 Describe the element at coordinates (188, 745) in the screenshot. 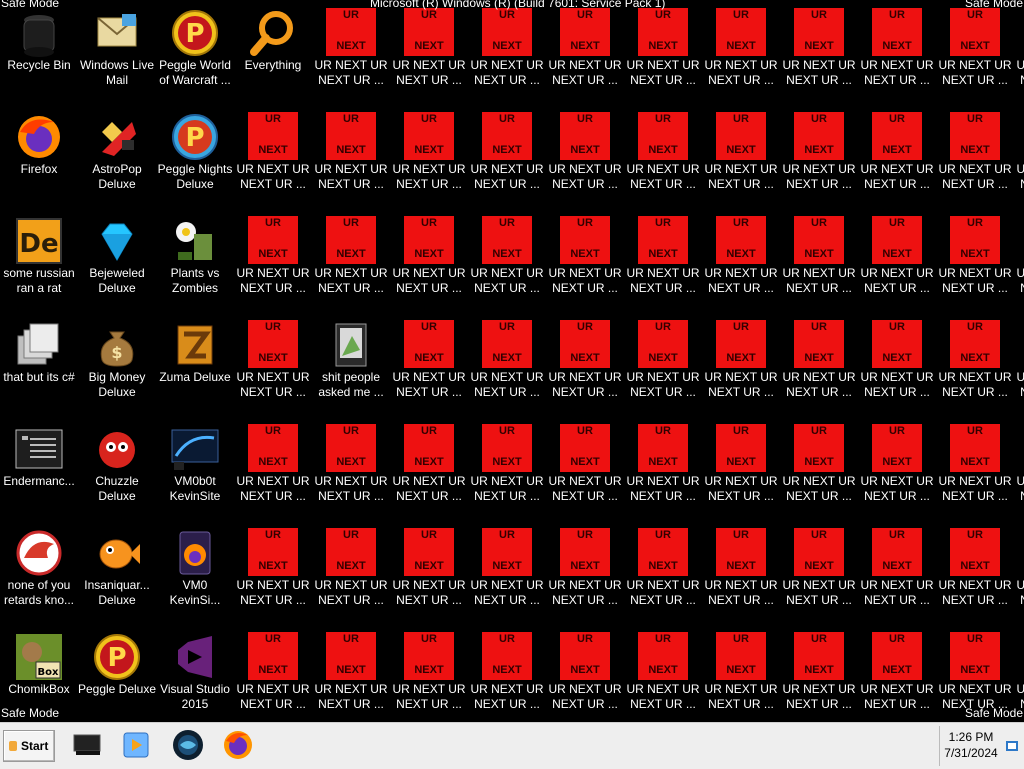

I see `globe-icon` at that location.